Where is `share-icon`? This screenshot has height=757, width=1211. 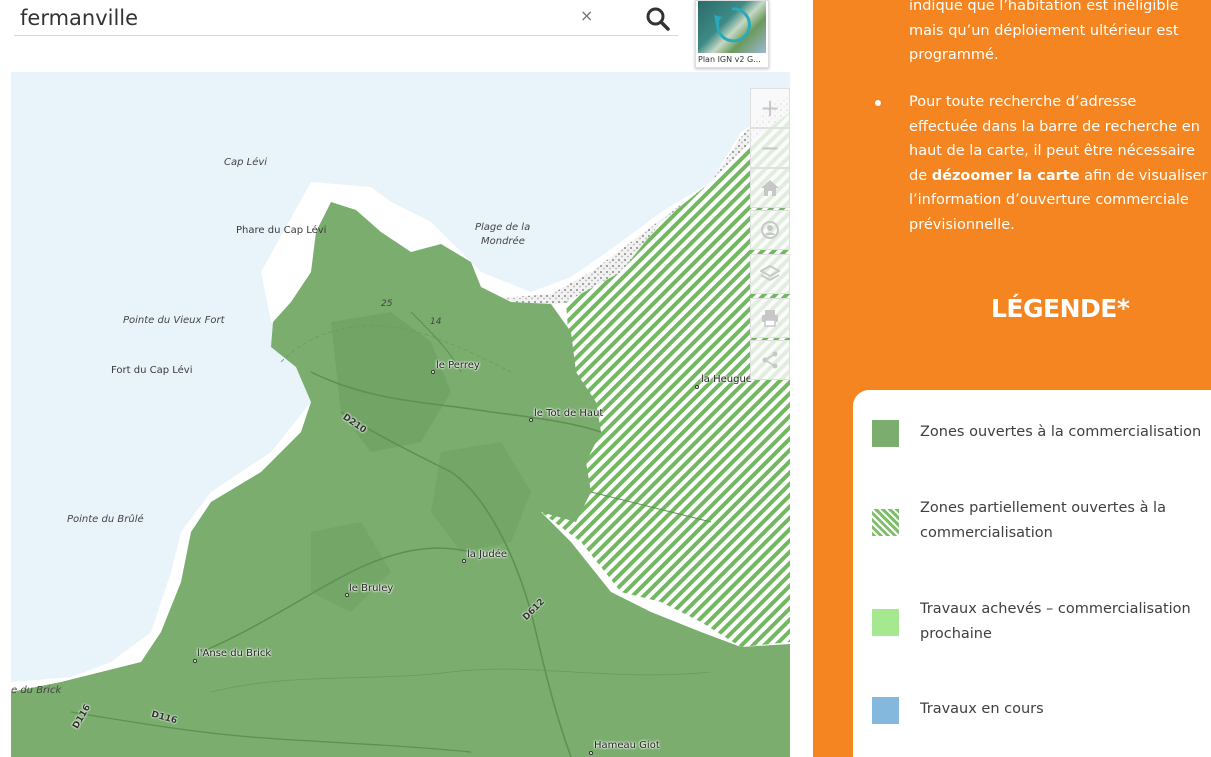
share-icon is located at coordinates (770, 360).